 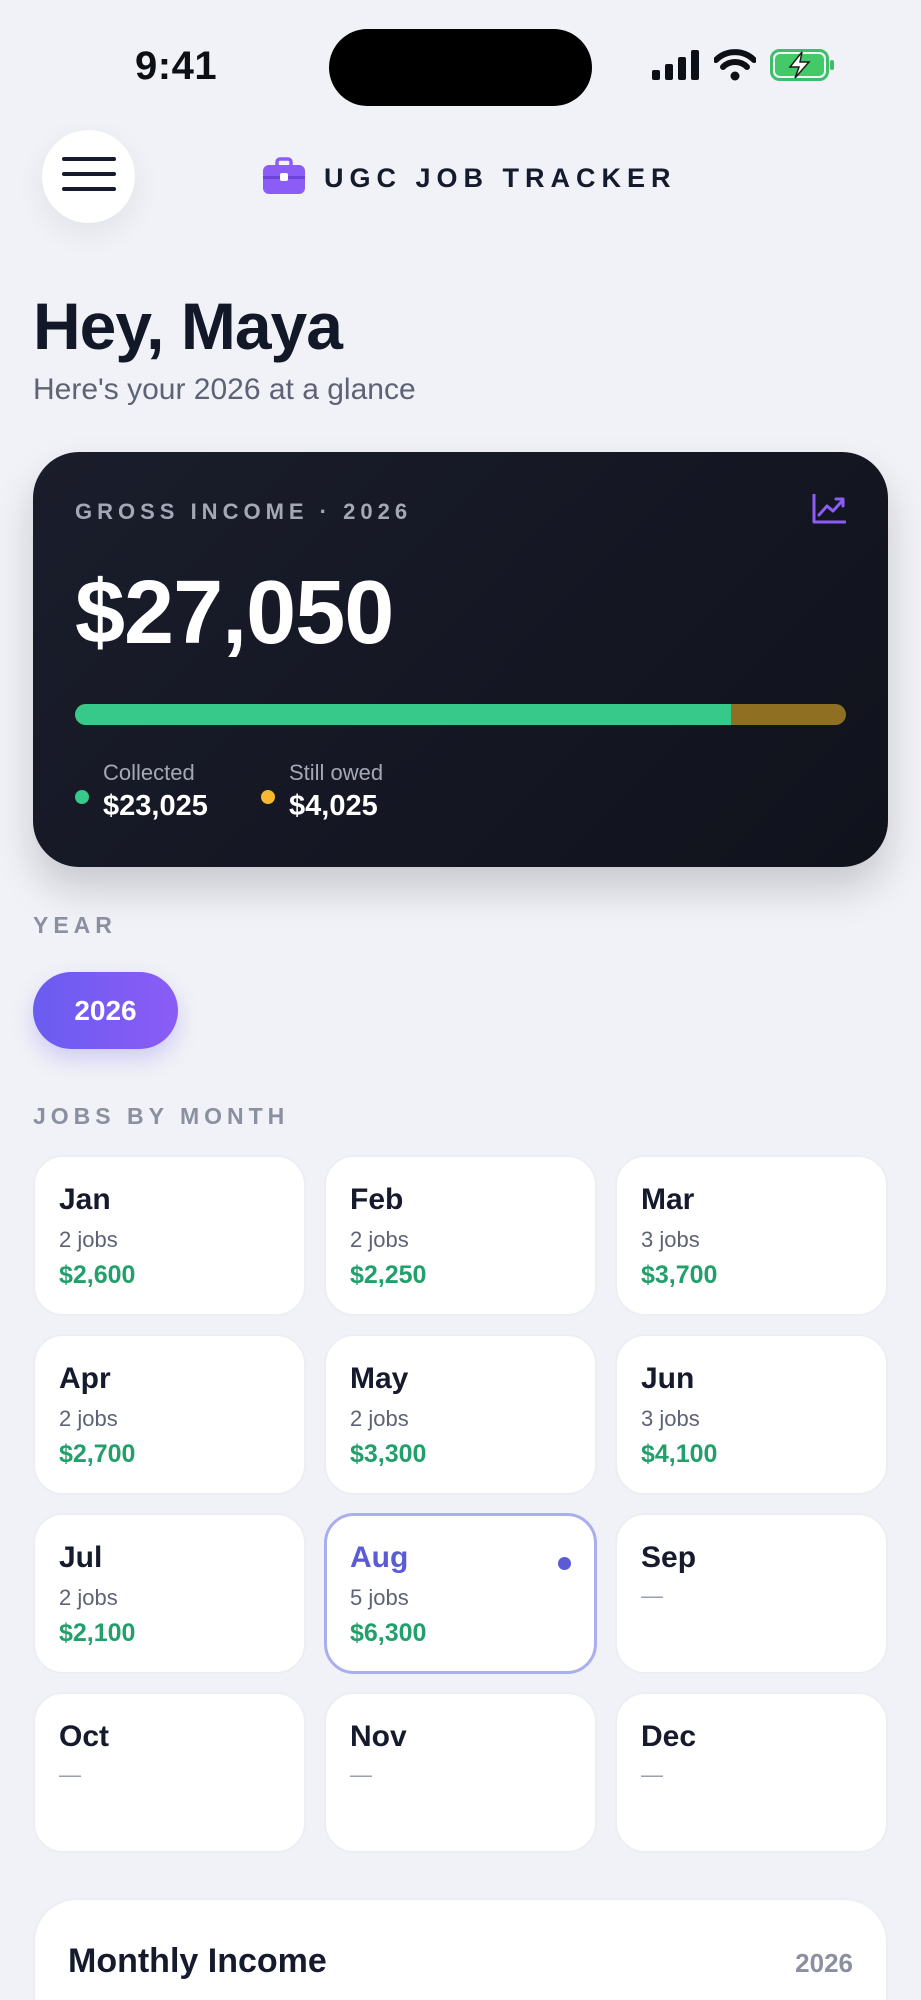 What do you see at coordinates (82, 796) in the screenshot?
I see `collected-dot` at bounding box center [82, 796].